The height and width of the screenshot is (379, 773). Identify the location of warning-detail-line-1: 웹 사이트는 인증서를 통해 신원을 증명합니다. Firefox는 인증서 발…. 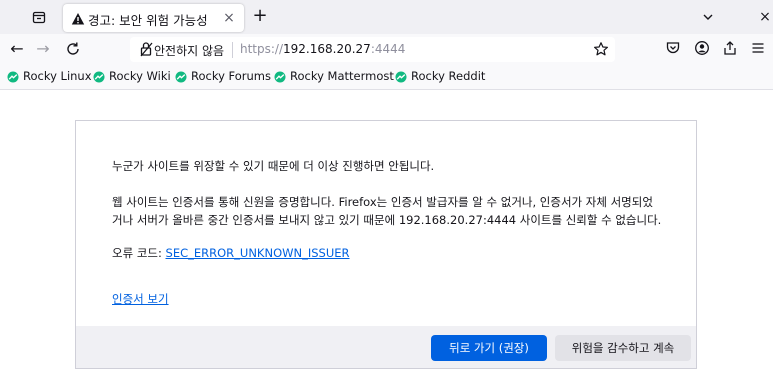
(382, 202).